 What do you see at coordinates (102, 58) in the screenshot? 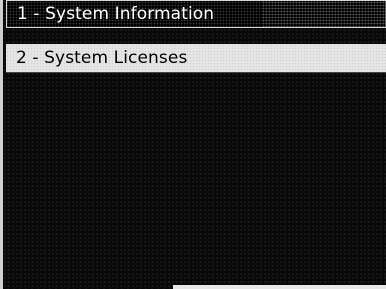
I see `menu-item-label: 2 - System Licenses` at bounding box center [102, 58].